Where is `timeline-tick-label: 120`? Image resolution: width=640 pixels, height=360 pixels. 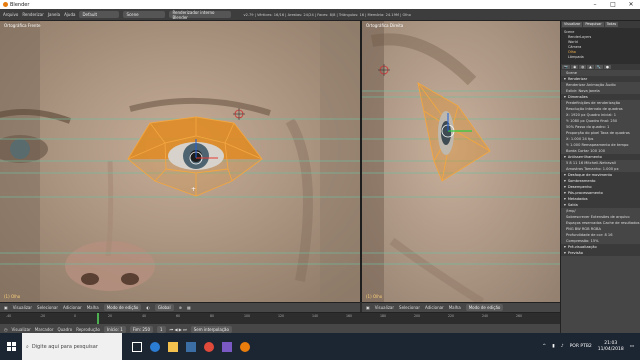 timeline-tick-label: 120 is located at coordinates (281, 316).